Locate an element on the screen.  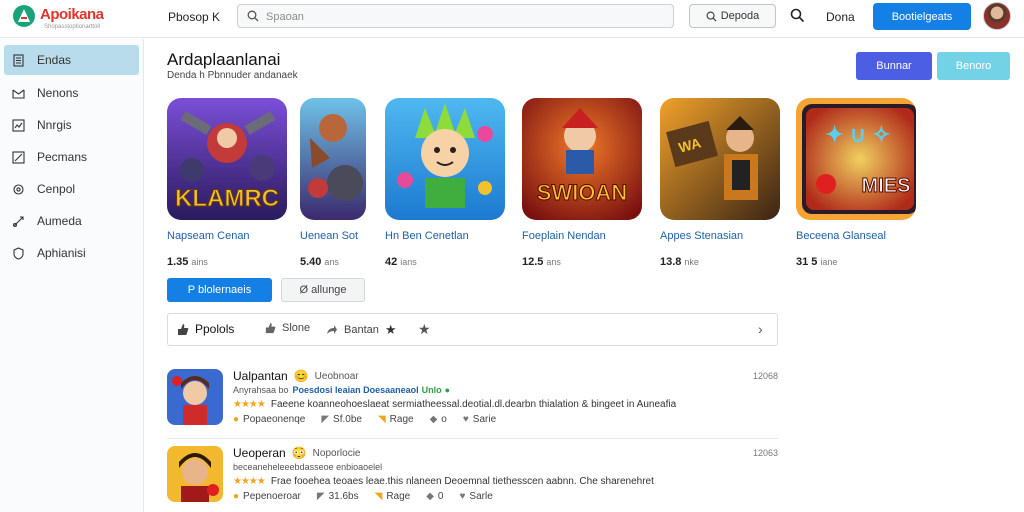
author-name: Ueoperan is located at coordinates (259, 453).